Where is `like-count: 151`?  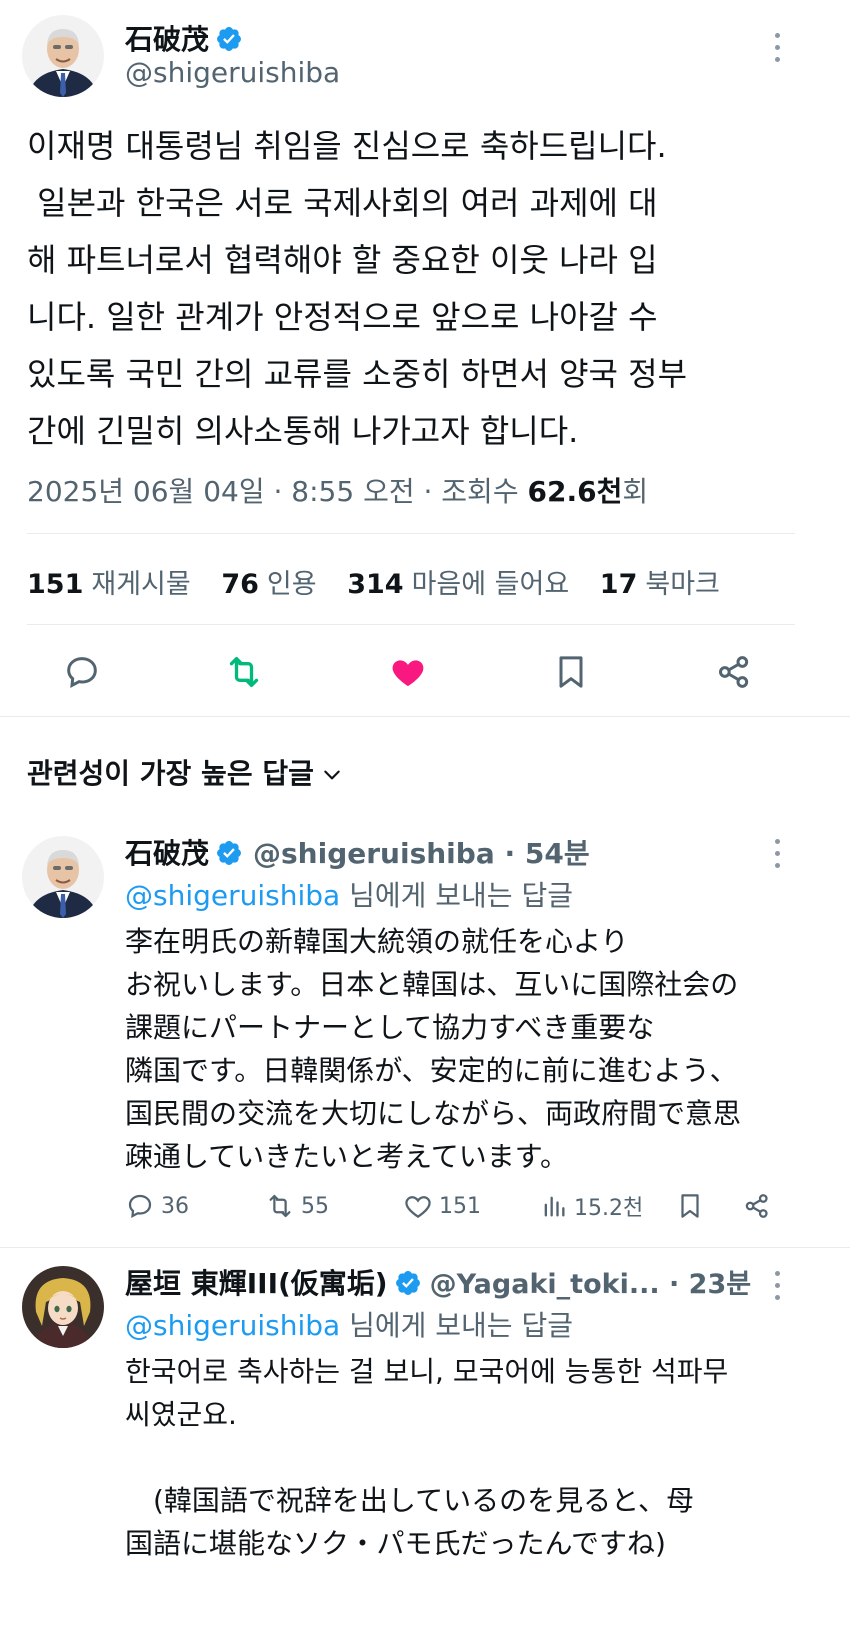
like-count: 151 is located at coordinates (460, 1206).